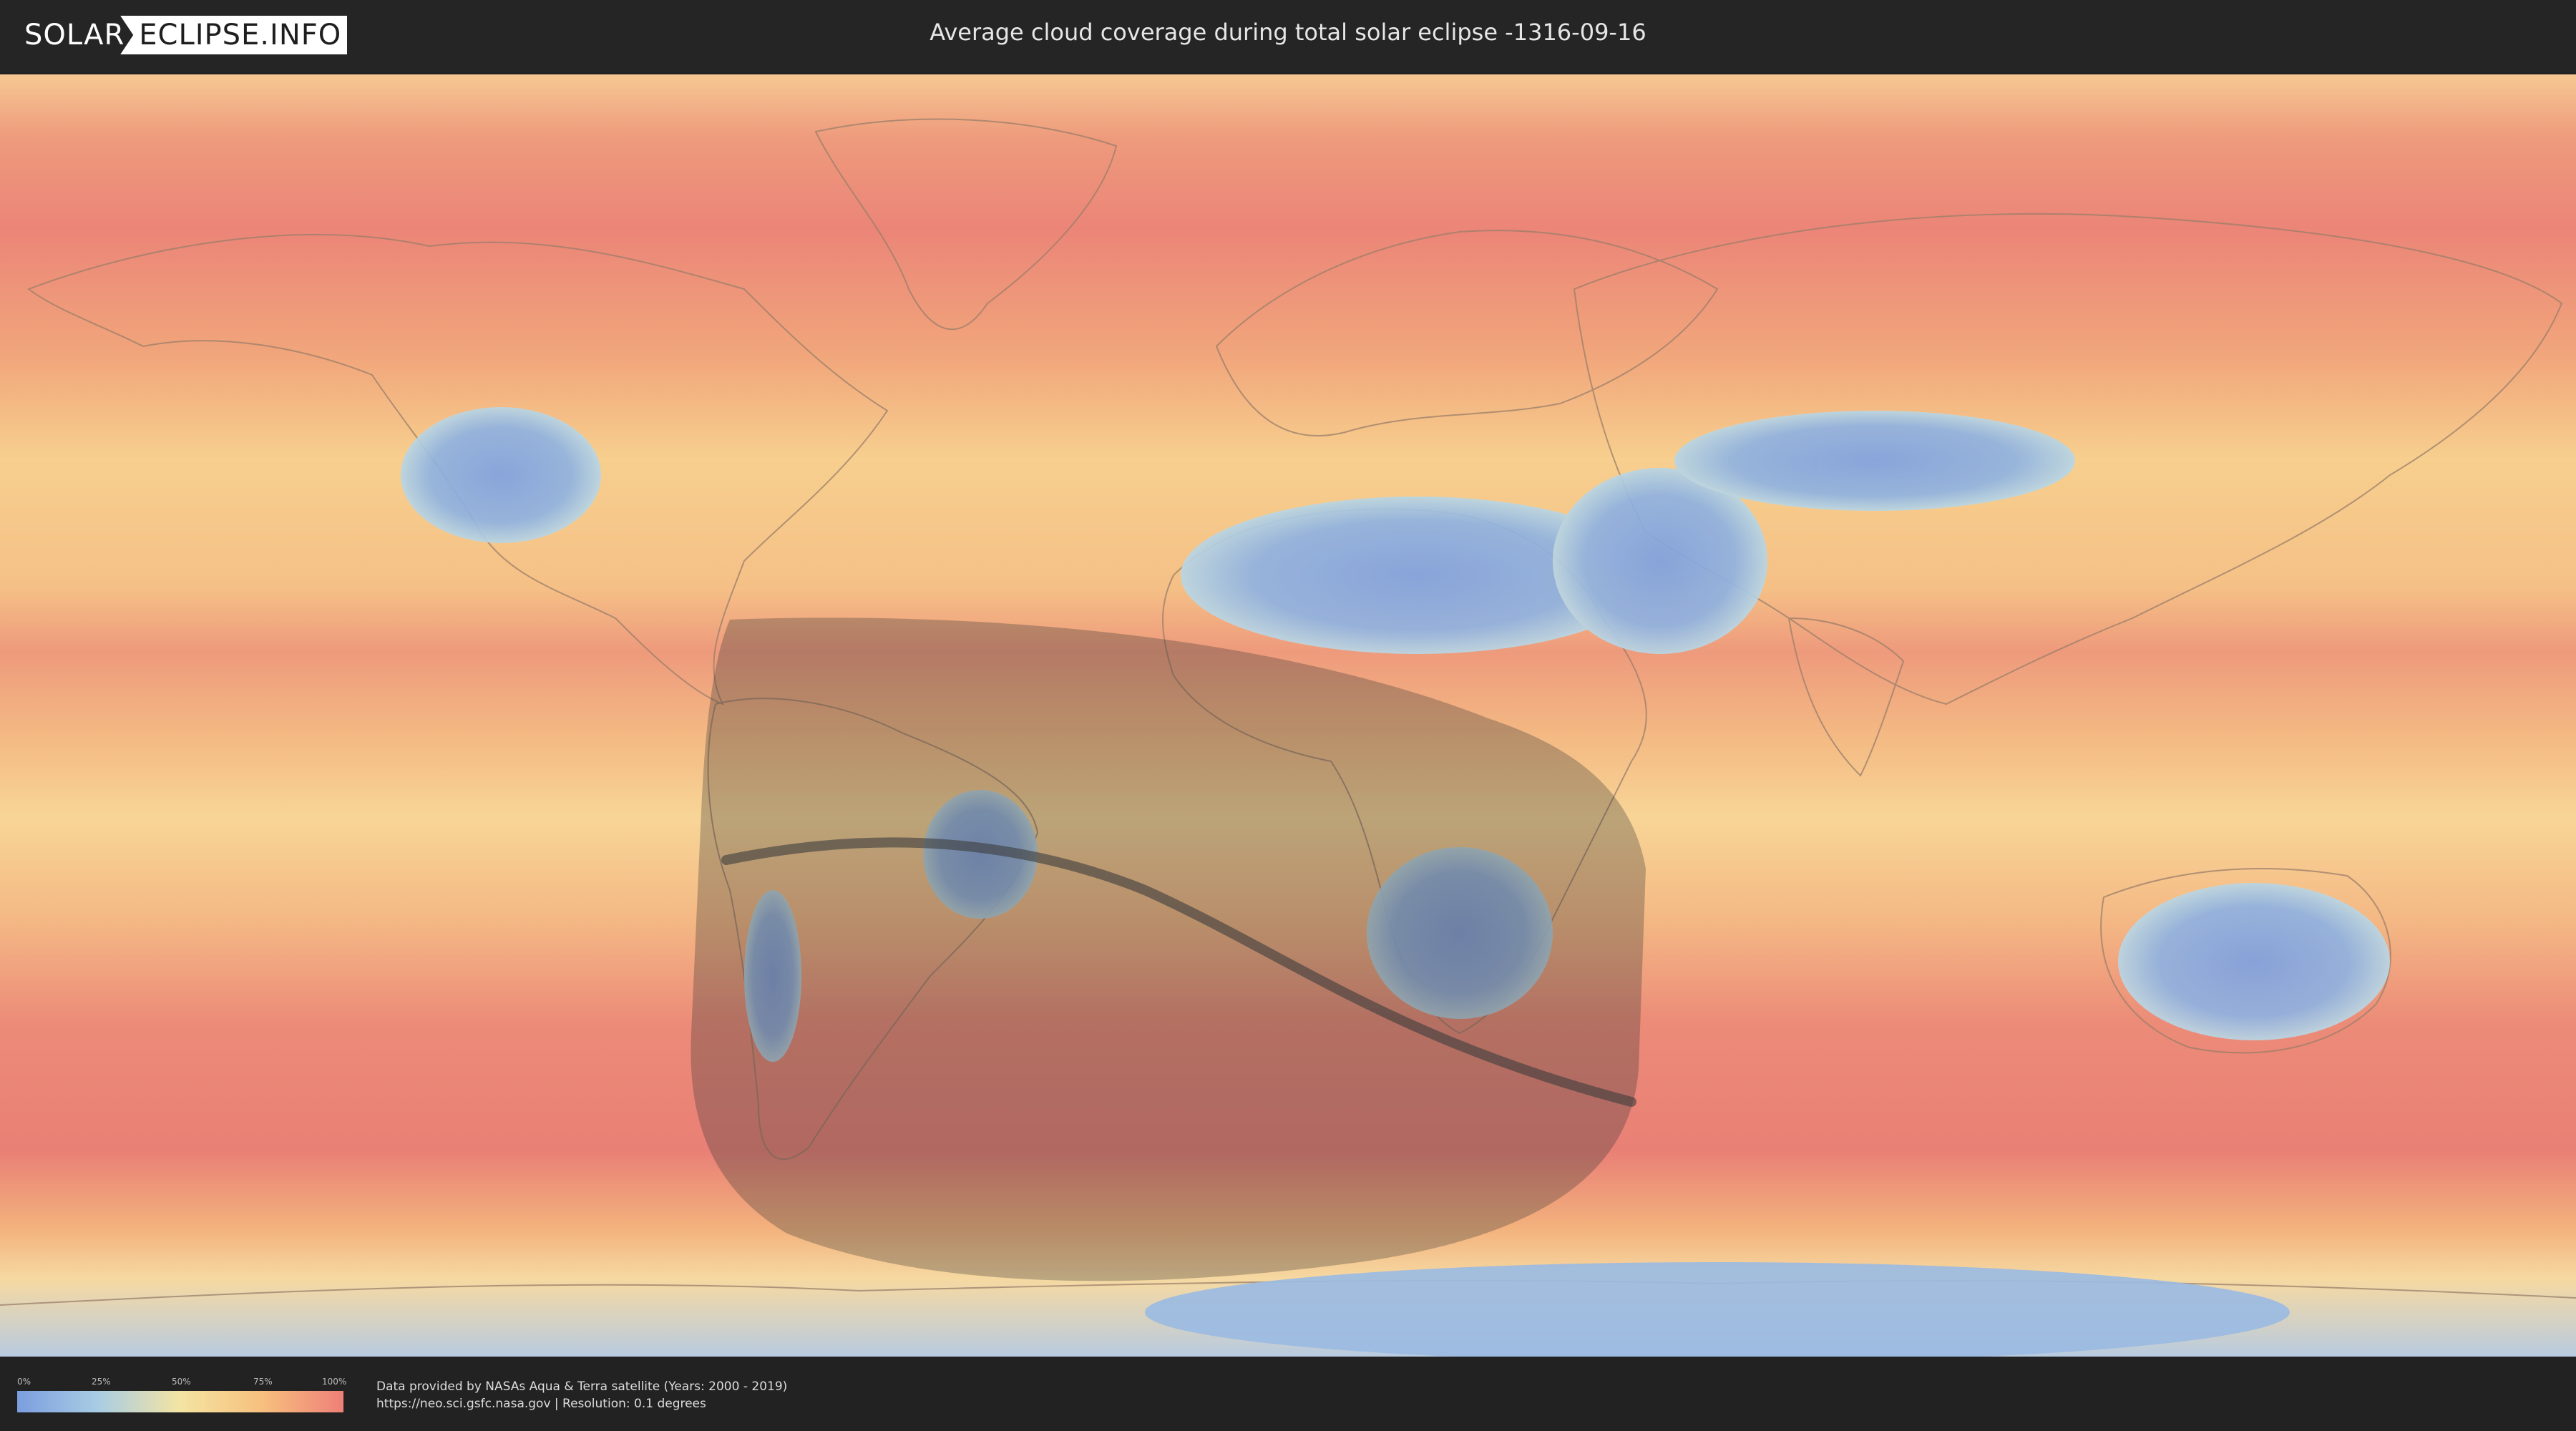 This screenshot has height=1431, width=2576. Describe the element at coordinates (334, 1382) in the screenshot. I see `legend-tick-100: 100%` at that location.